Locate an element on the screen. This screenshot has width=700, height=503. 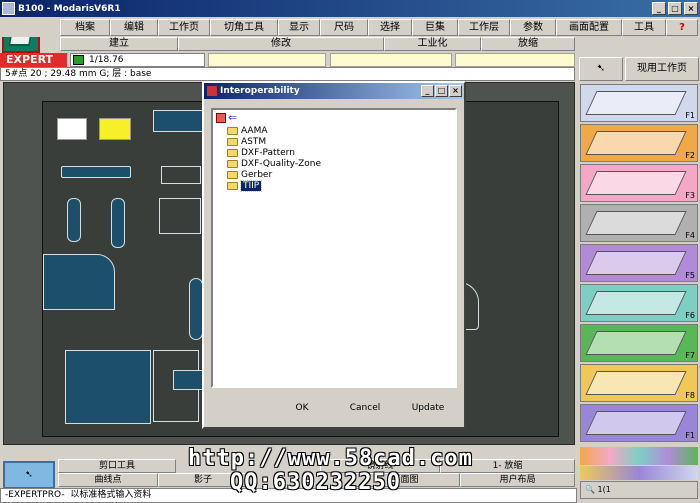
minimize-button: _ is located at coordinates (659, 8).